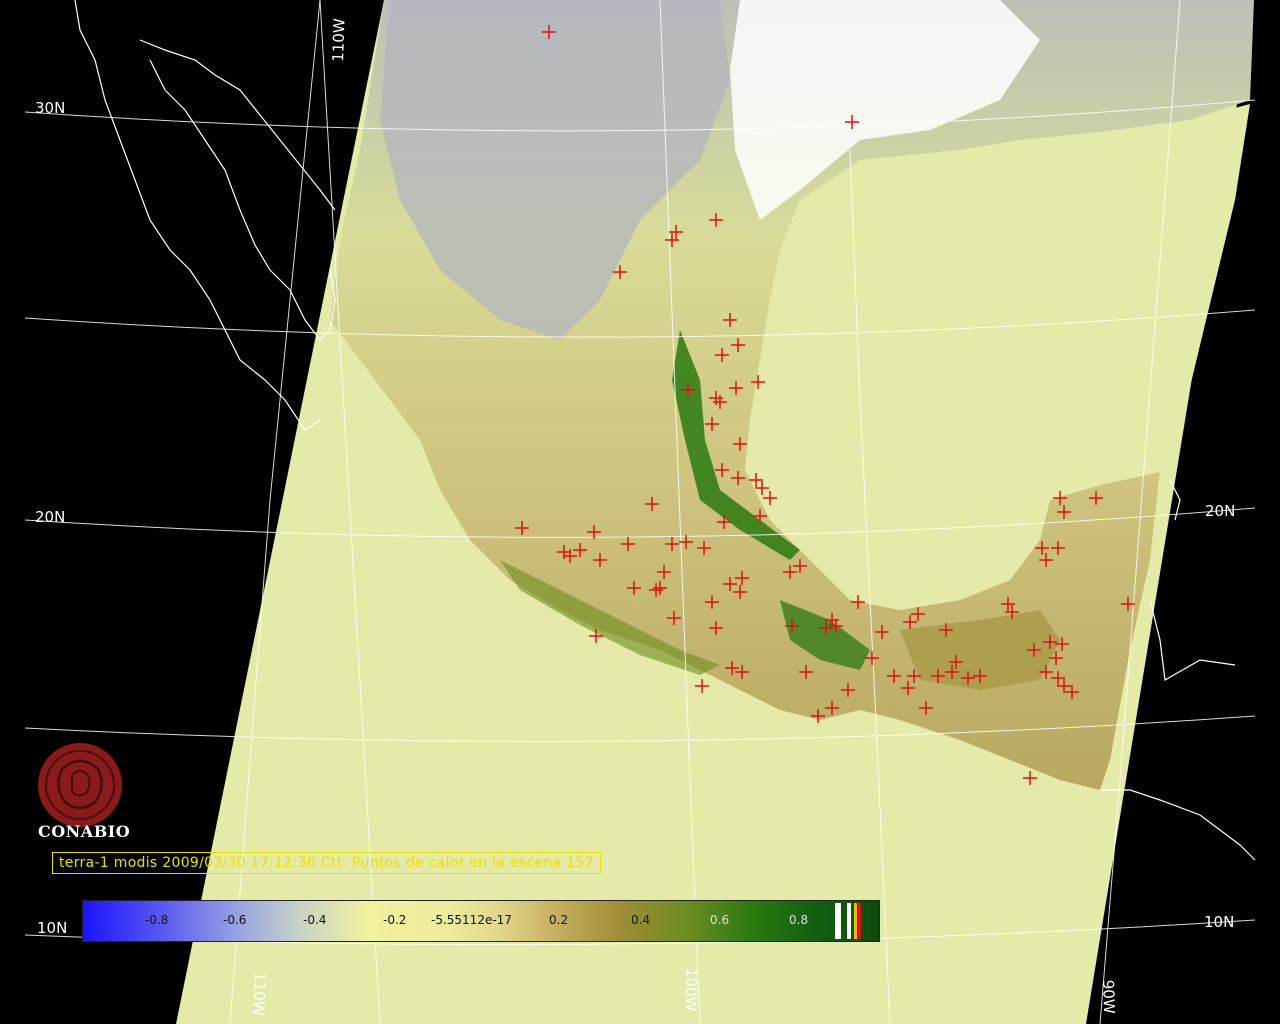 This screenshot has width=1280, height=1024. I want to click on colorbar-tick: 0.8, so click(799, 920).